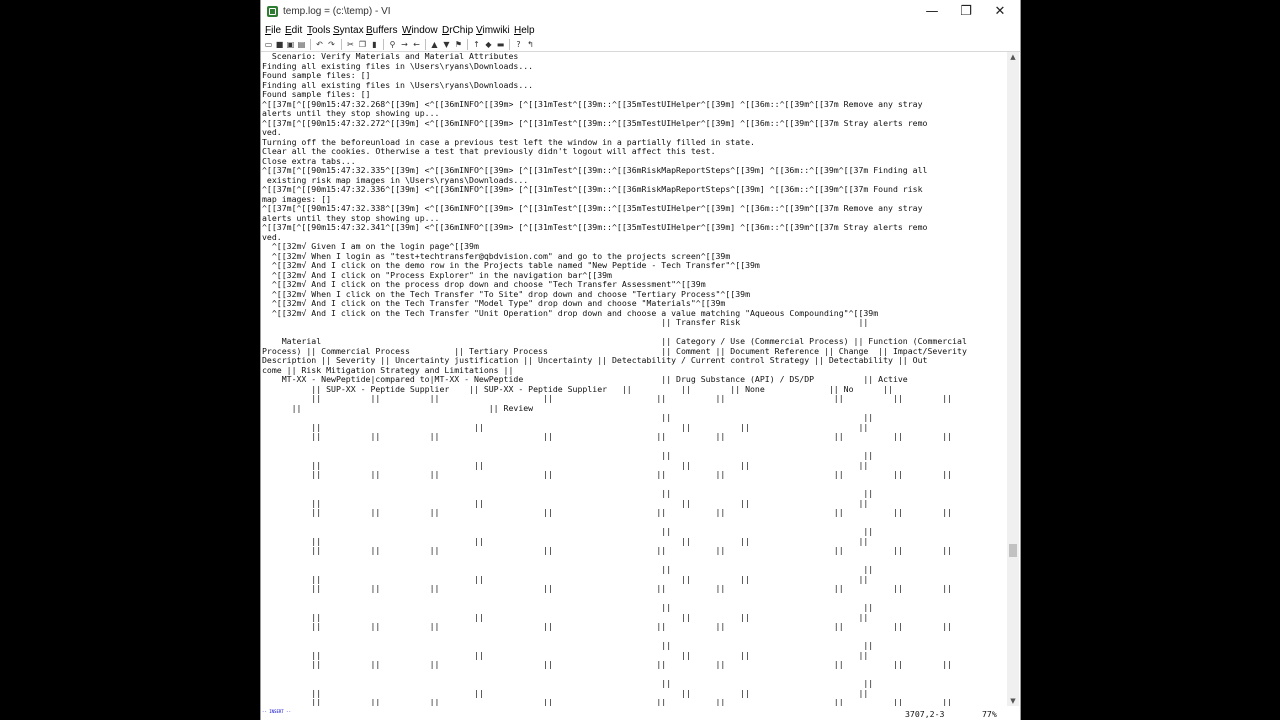 The height and width of the screenshot is (720, 1280). I want to click on vim-app-icon, so click(272, 11).